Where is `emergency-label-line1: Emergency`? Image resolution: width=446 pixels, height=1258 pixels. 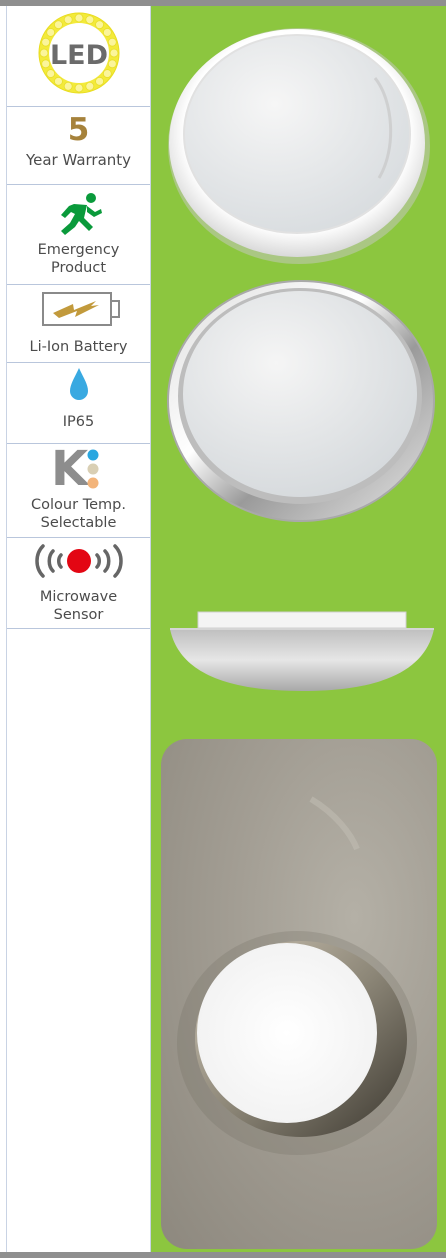 emergency-label-line1: Emergency is located at coordinates (78, 250).